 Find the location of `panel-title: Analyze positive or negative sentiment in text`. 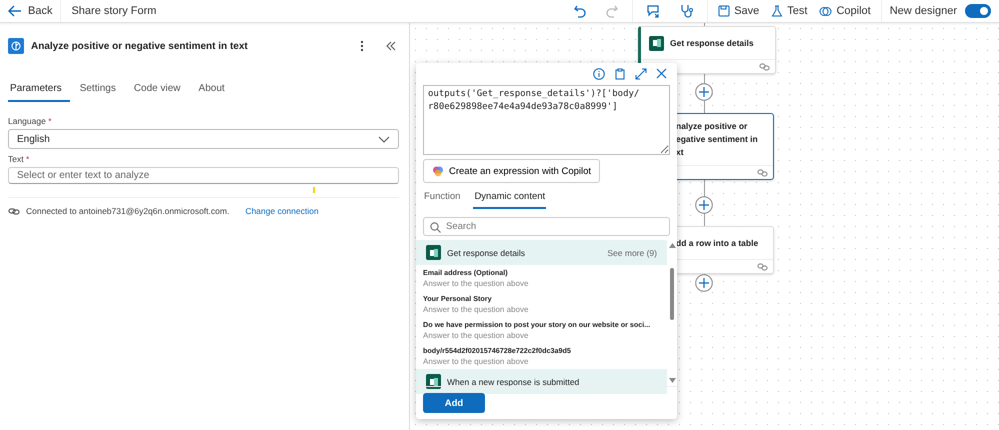

panel-title: Analyze positive or negative sentiment in text is located at coordinates (140, 46).